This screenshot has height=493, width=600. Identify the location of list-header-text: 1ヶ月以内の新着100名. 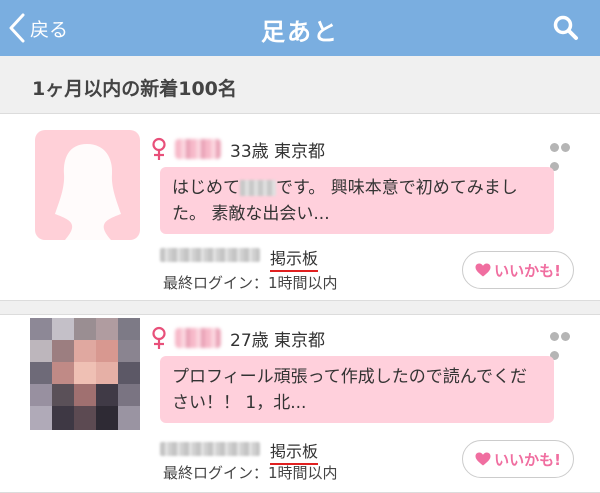
(134, 89).